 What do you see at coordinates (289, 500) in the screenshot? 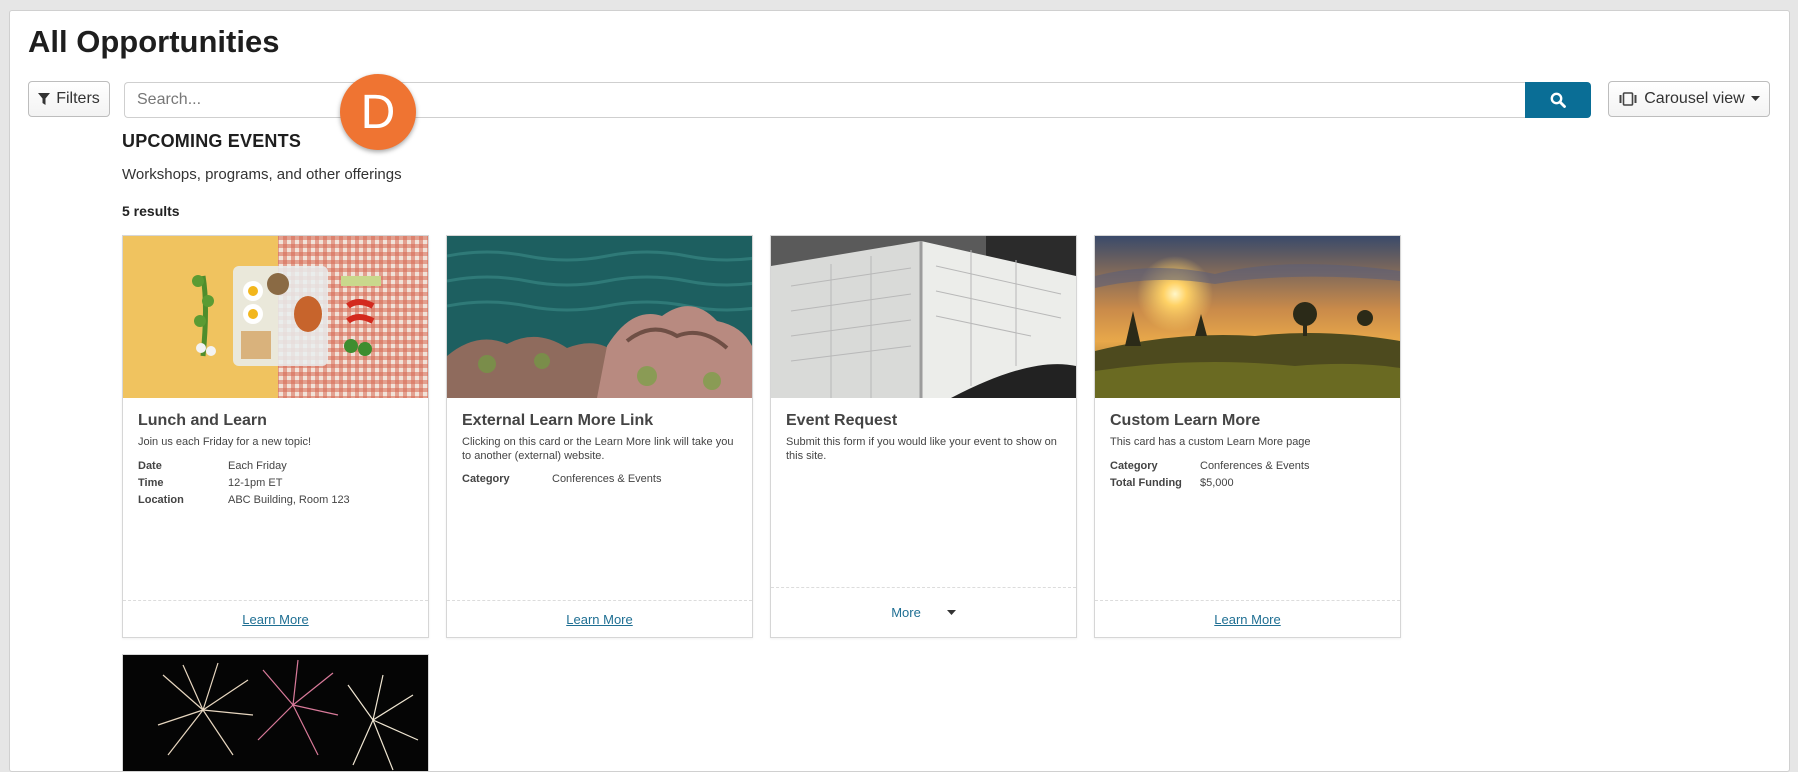
I see `meta-value: ABC Building, Room 123` at bounding box center [289, 500].